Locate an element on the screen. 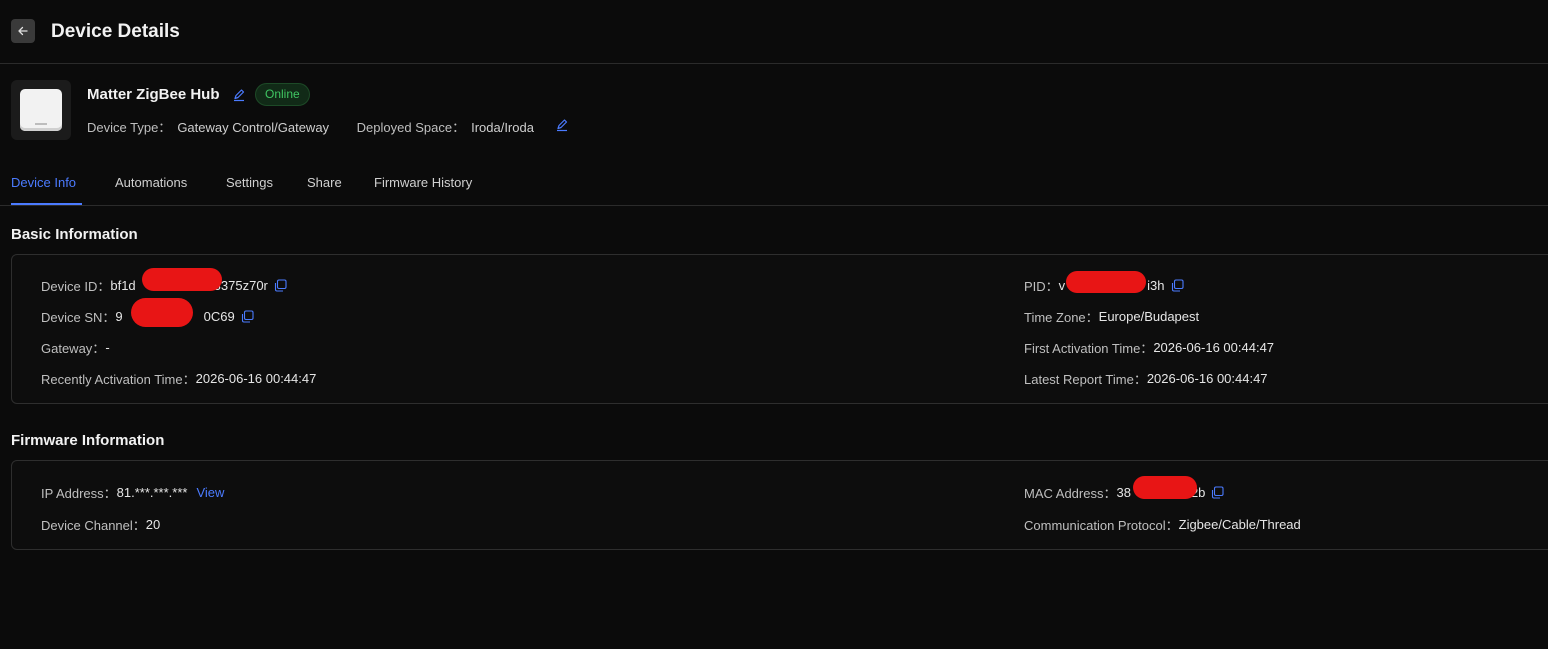  tab-firmware-history: Firmware History is located at coordinates (423, 182).